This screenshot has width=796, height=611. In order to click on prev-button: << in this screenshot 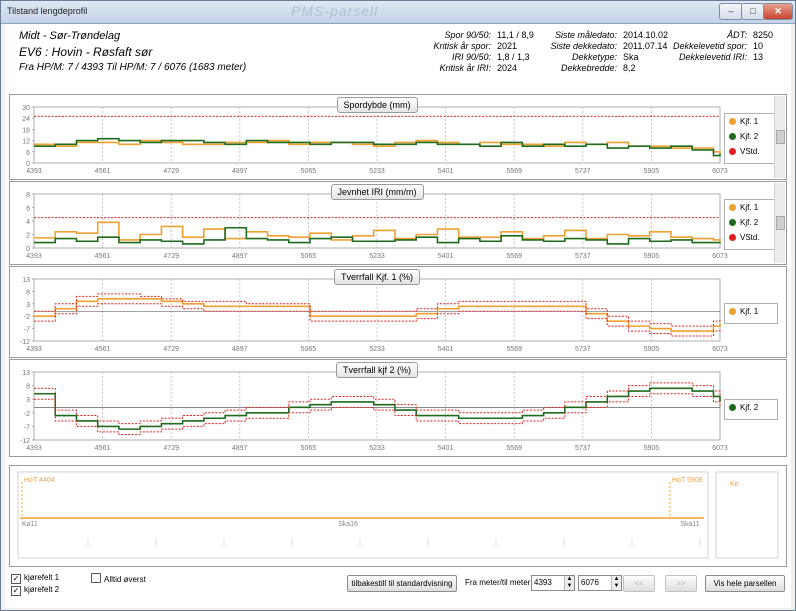, I will do `click(639, 583)`.